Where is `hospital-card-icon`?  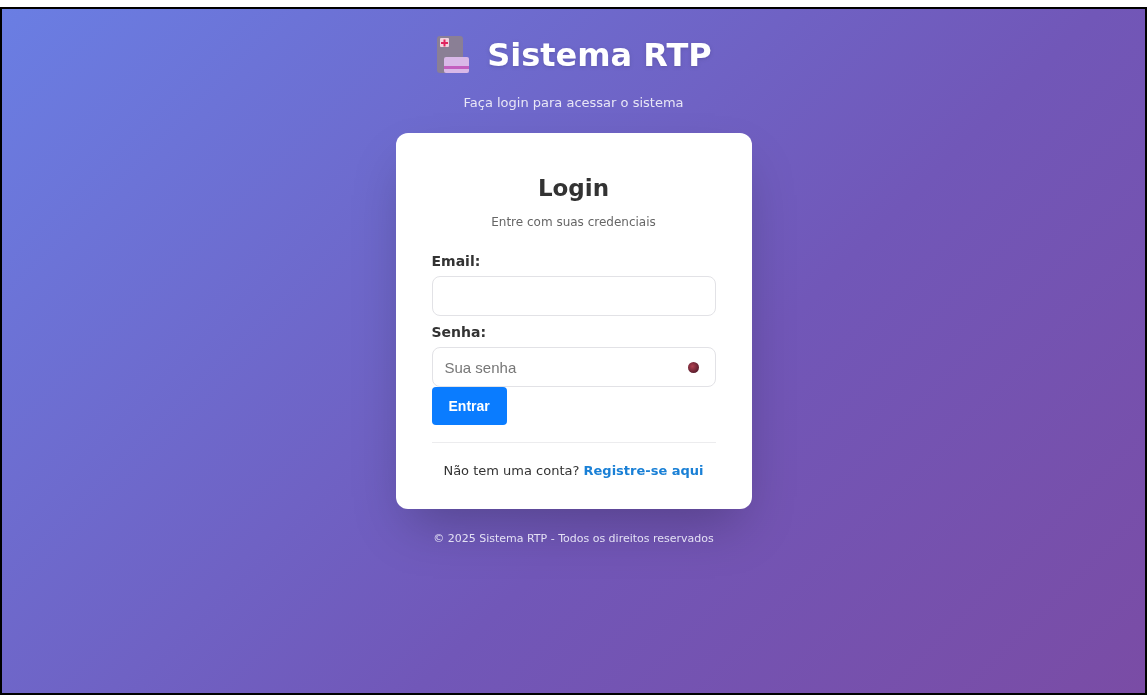 hospital-card-icon is located at coordinates (453, 55).